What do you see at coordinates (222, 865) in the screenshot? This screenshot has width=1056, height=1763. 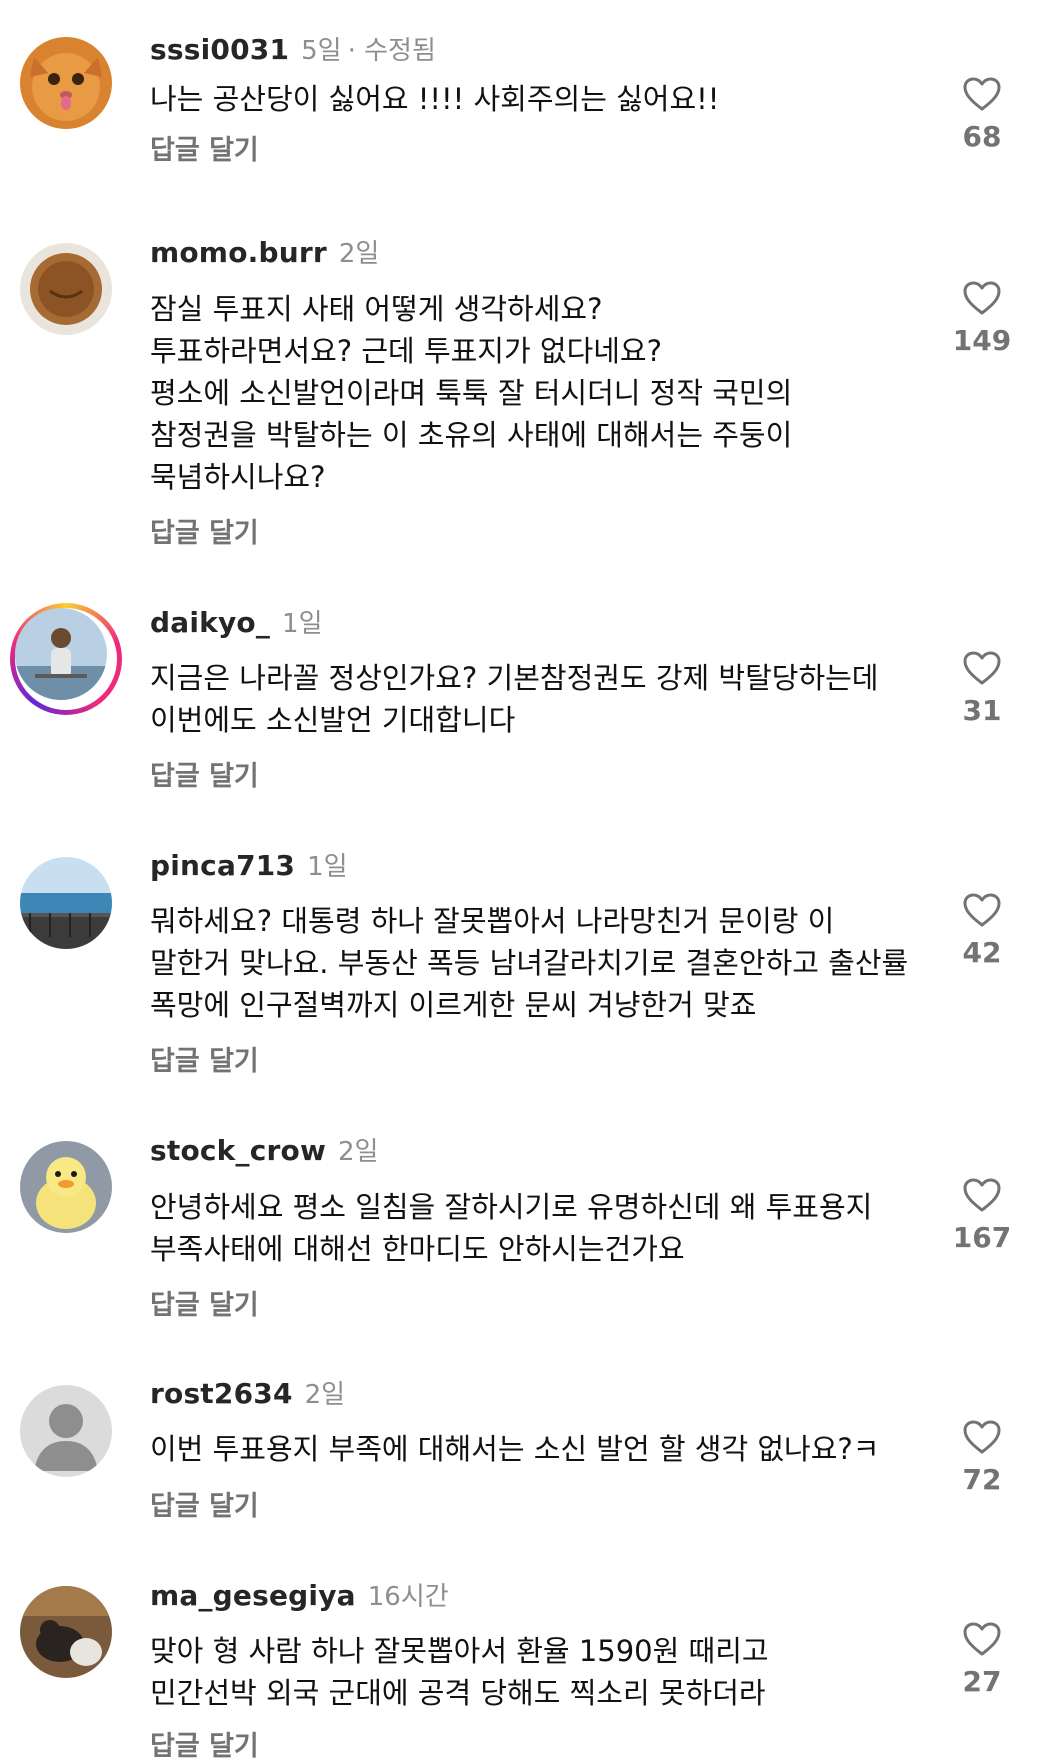 I see `username: pinca713` at bounding box center [222, 865].